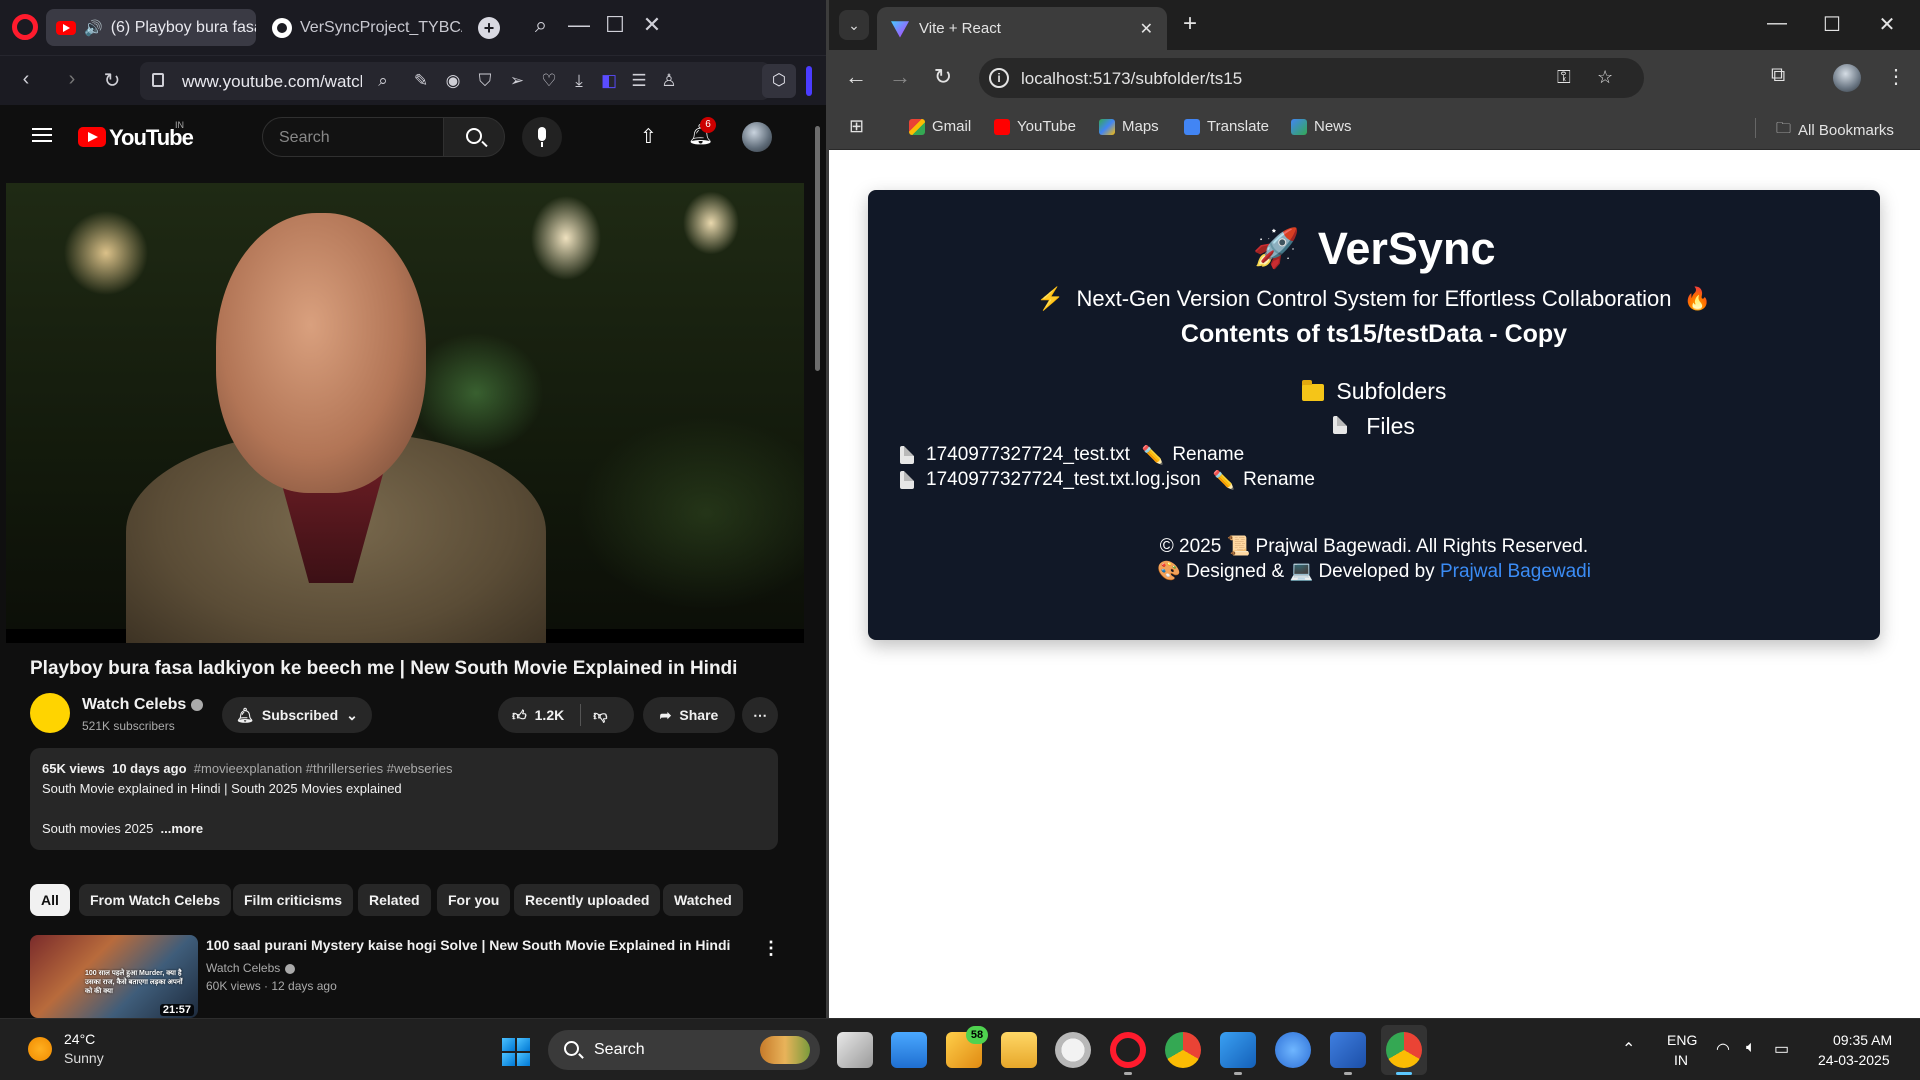 The height and width of the screenshot is (1080, 1920). I want to click on forward-icon: ›, so click(72, 79).